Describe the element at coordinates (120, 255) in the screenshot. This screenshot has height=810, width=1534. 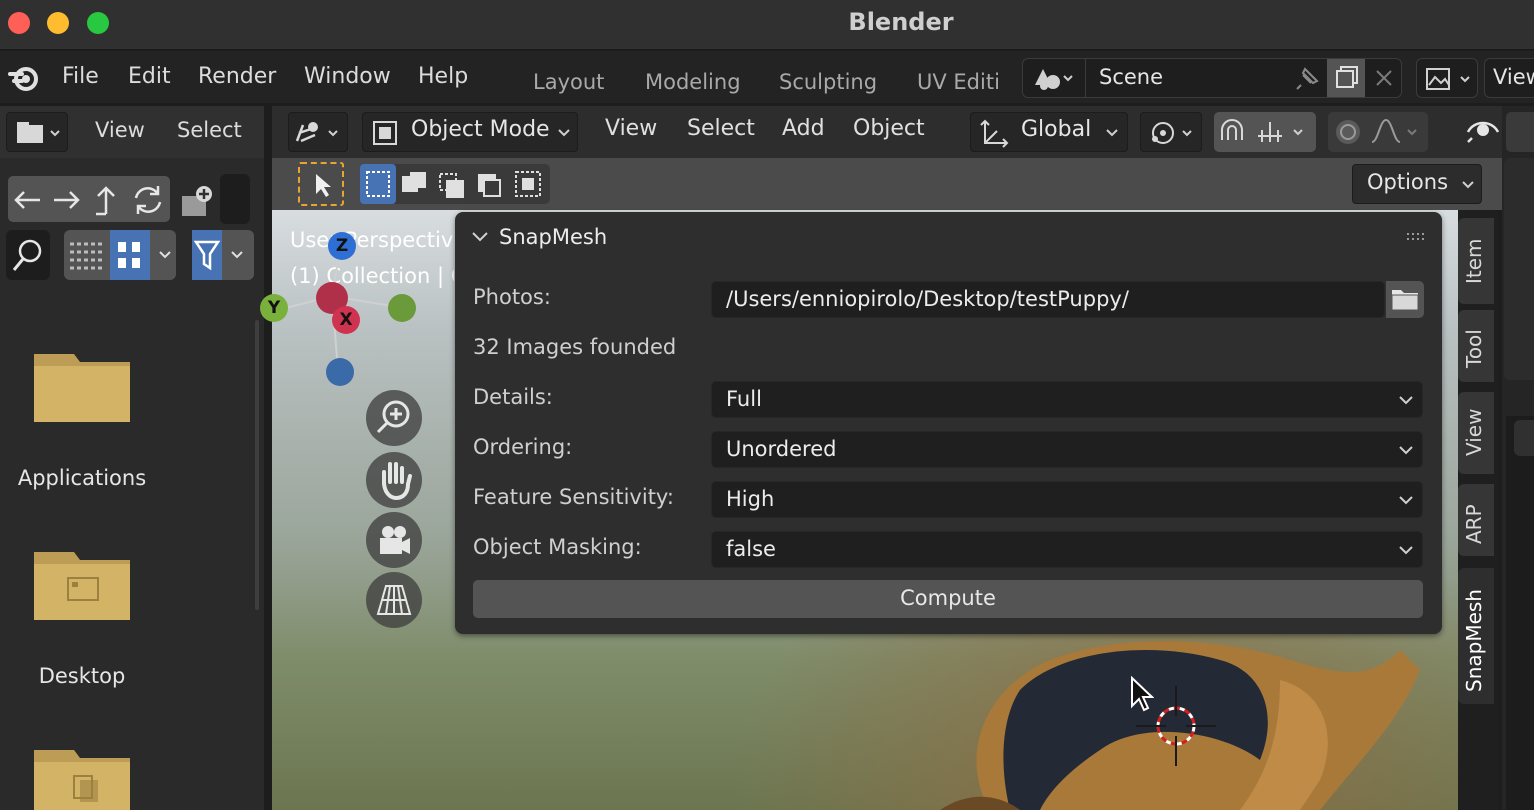
I see `display-mode-selector` at that location.